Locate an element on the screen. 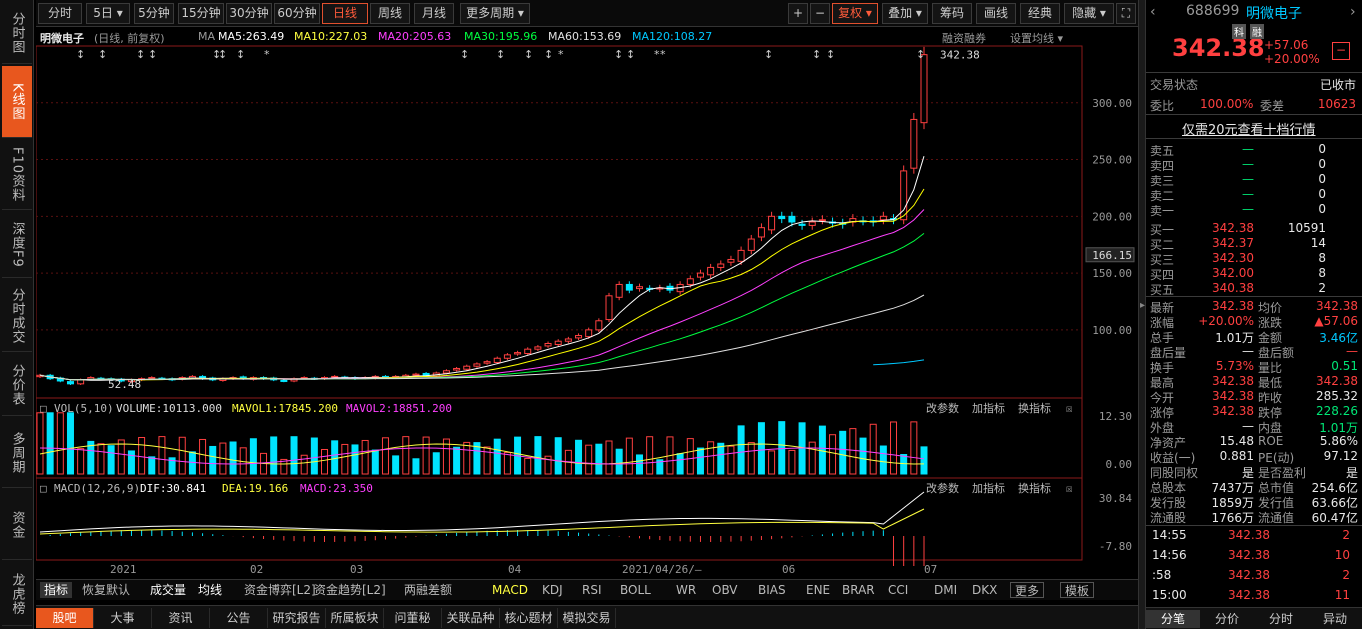 The image size is (1362, 629). indicator-tab-19: 更多 is located at coordinates (1027, 590).